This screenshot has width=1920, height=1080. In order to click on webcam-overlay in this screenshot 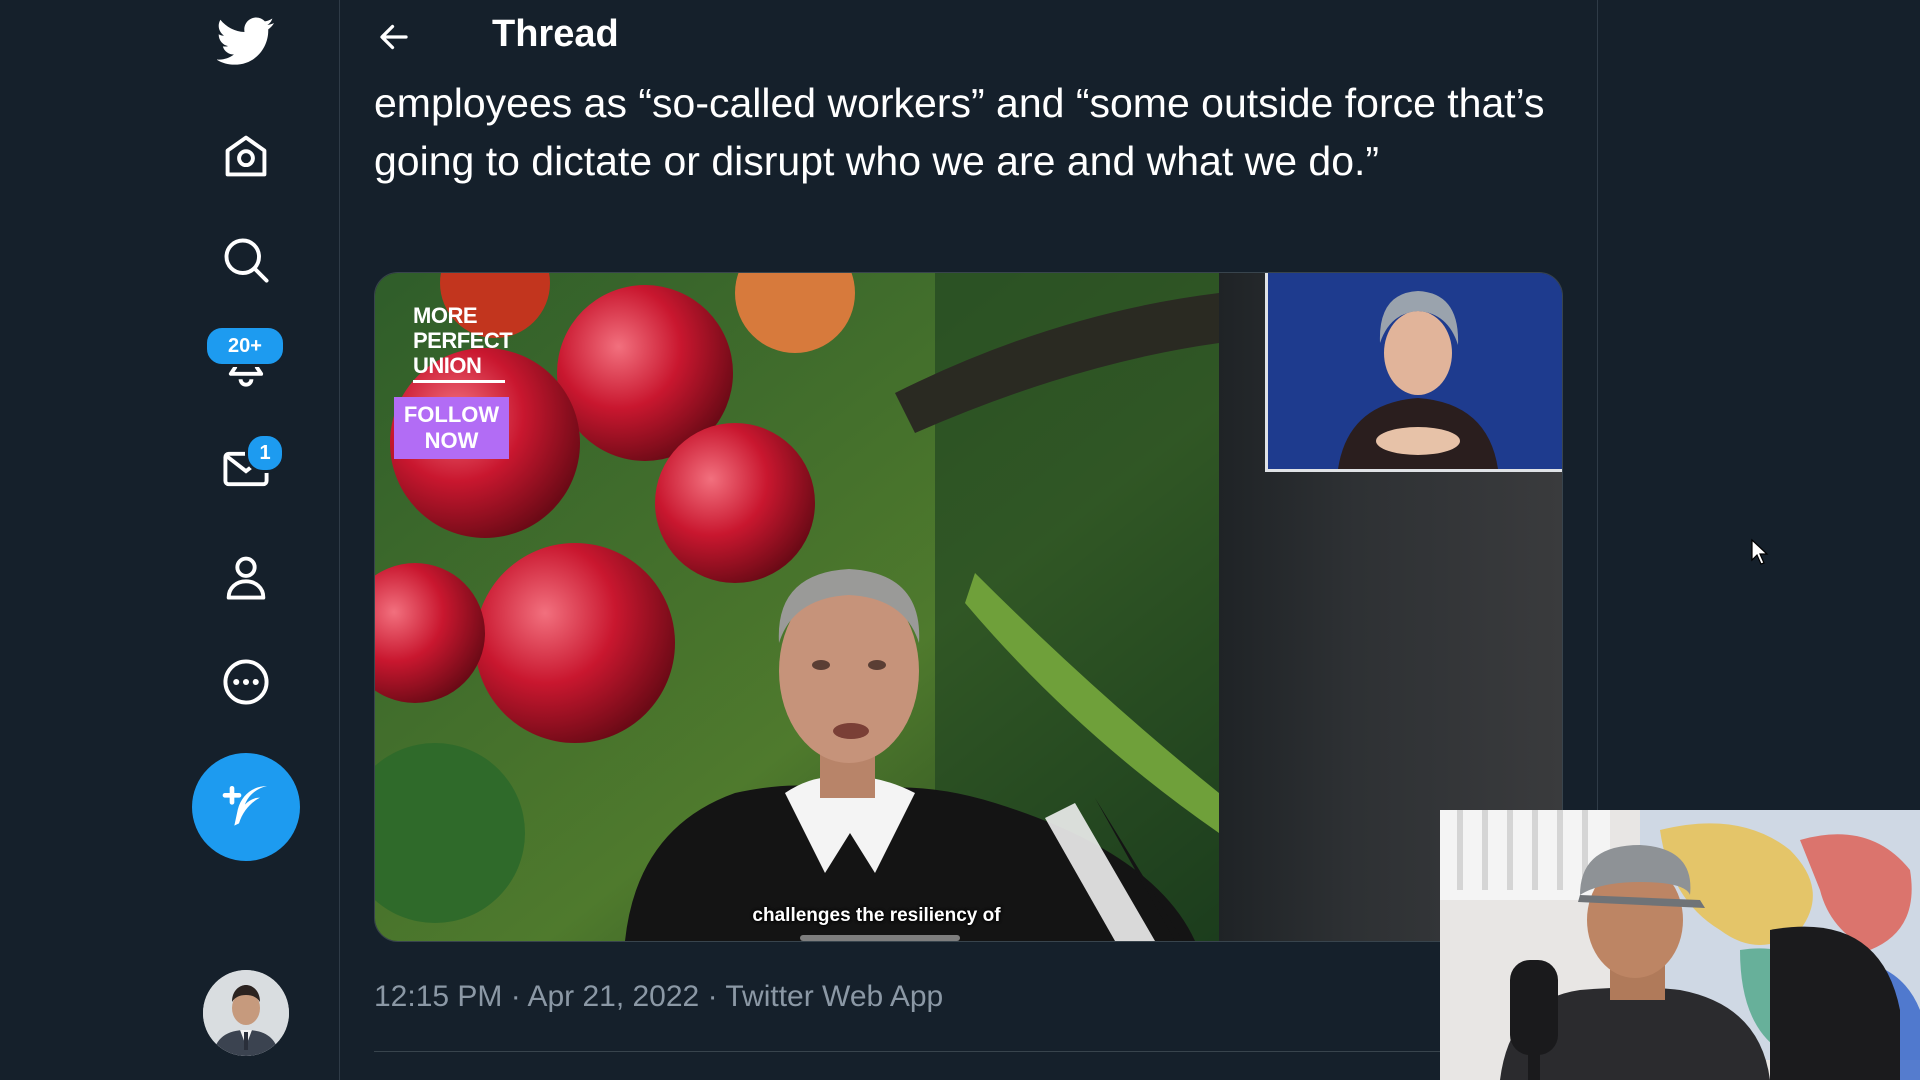, I will do `click(1680, 945)`.